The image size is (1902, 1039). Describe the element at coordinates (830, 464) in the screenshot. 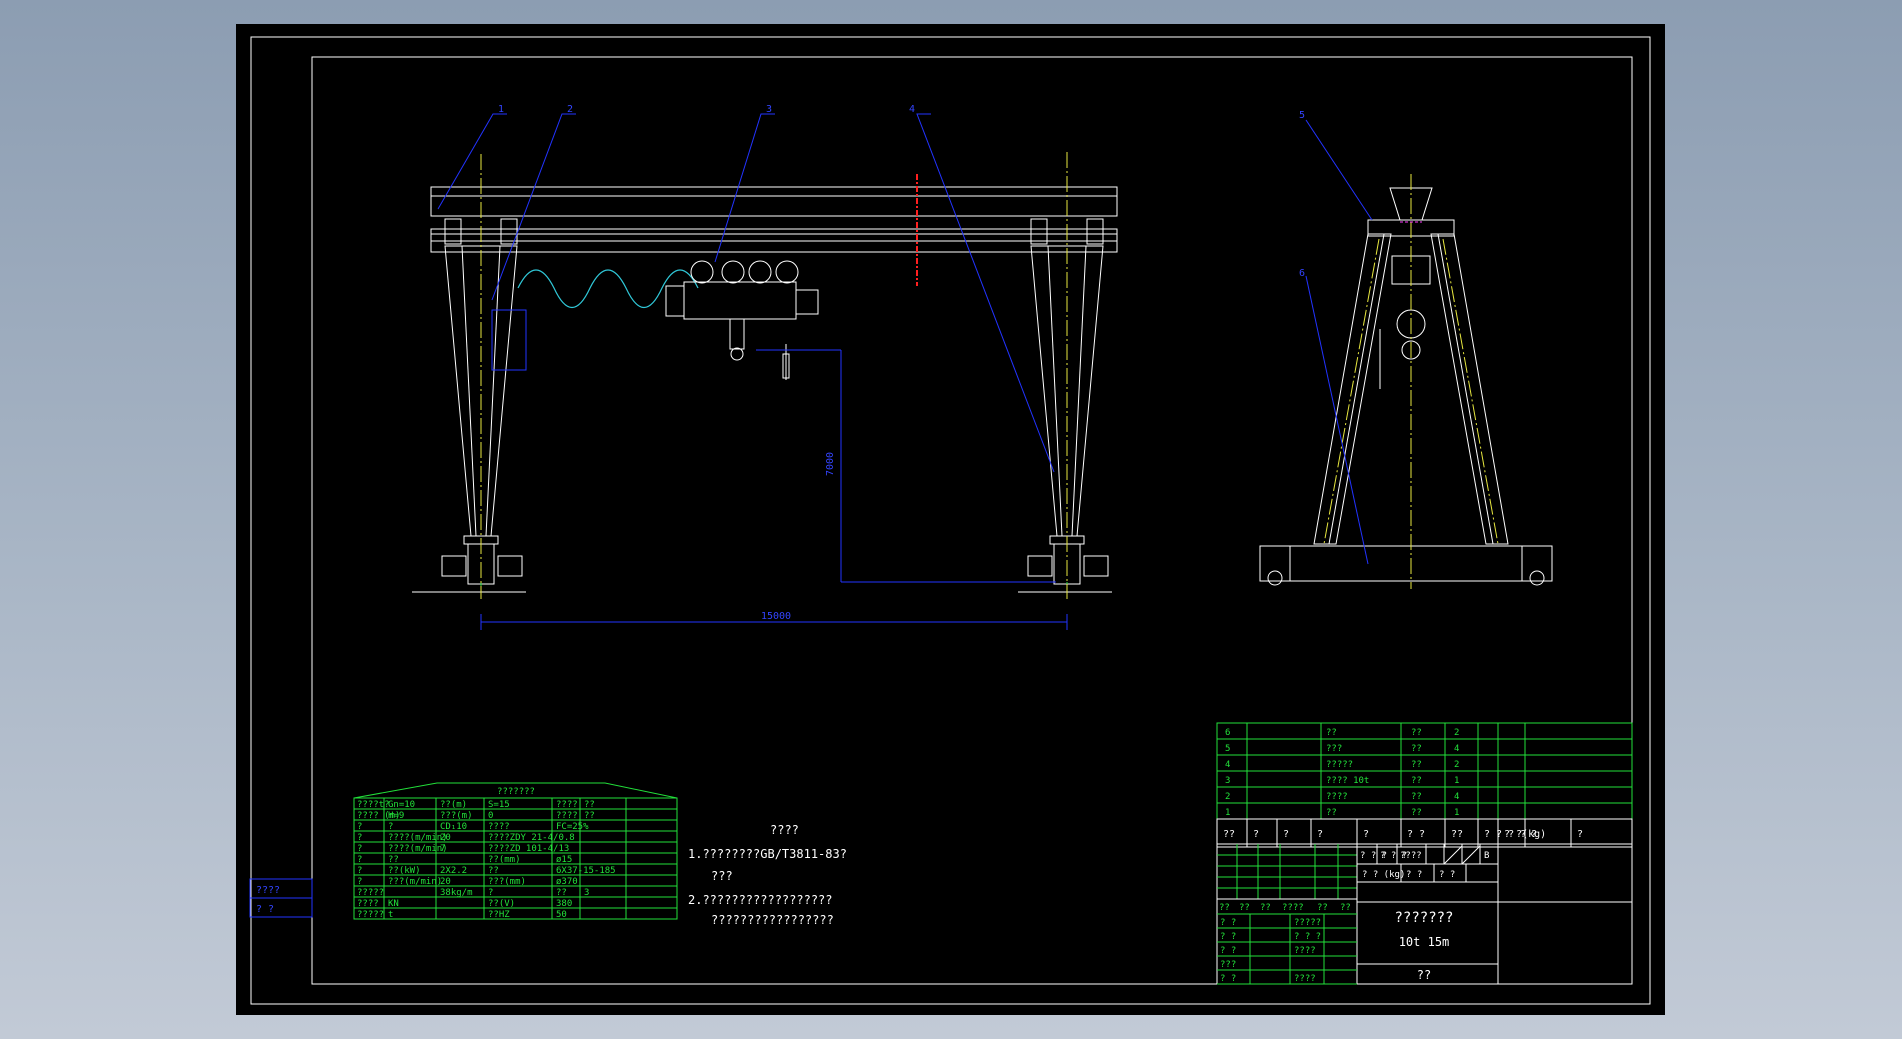

I see `dim-height: 7000` at that location.